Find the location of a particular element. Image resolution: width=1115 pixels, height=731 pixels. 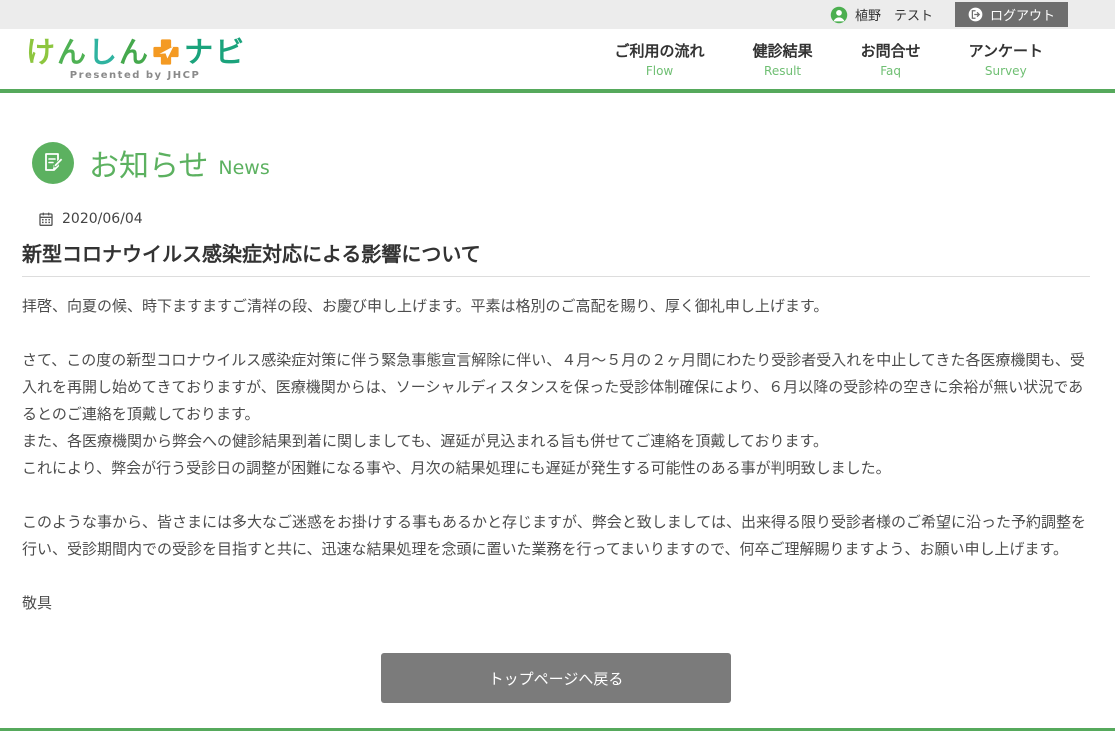

nav-label-jp: 健診結果 is located at coordinates (782, 51).